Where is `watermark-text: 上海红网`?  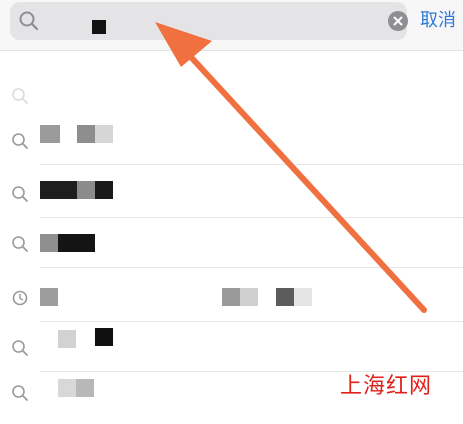
watermark-text: 上海红网 is located at coordinates (386, 386).